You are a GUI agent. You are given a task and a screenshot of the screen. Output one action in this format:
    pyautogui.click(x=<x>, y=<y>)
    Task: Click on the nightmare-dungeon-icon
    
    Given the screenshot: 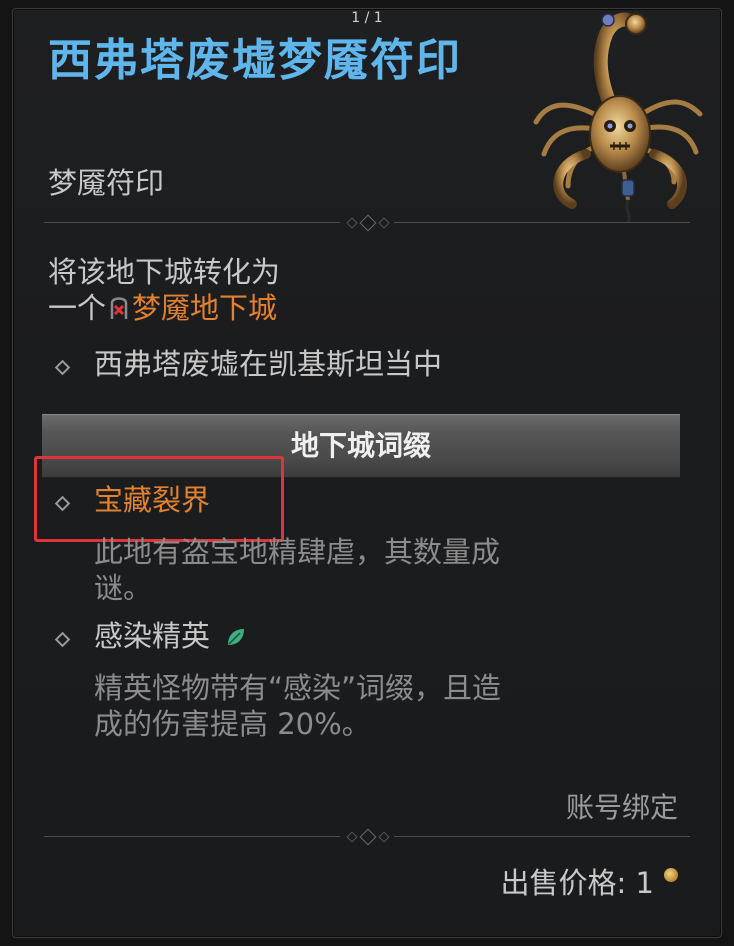 What is the action you would take?
    pyautogui.click(x=119, y=306)
    